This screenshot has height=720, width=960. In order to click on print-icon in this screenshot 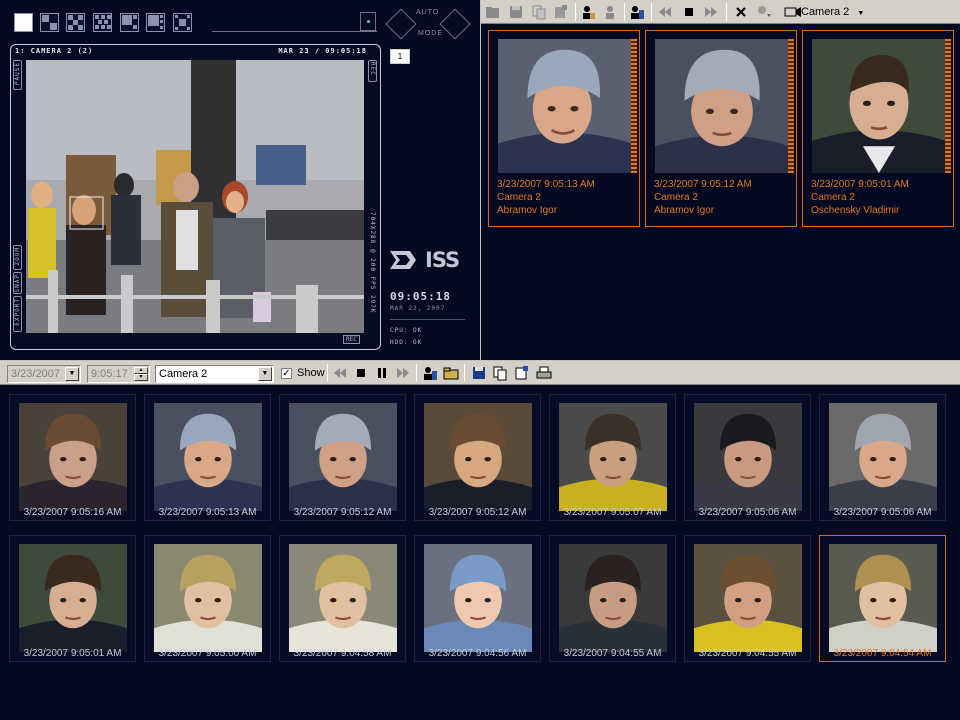, I will do `click(544, 373)`.